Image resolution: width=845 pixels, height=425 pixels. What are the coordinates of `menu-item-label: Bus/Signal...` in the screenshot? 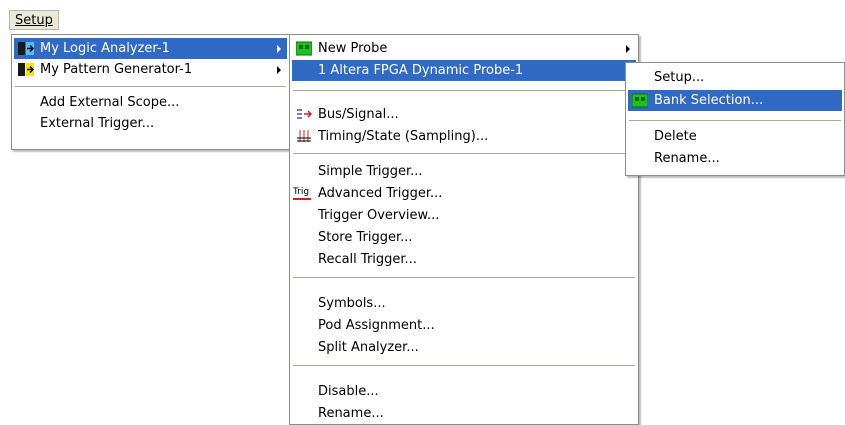 It's located at (358, 114).